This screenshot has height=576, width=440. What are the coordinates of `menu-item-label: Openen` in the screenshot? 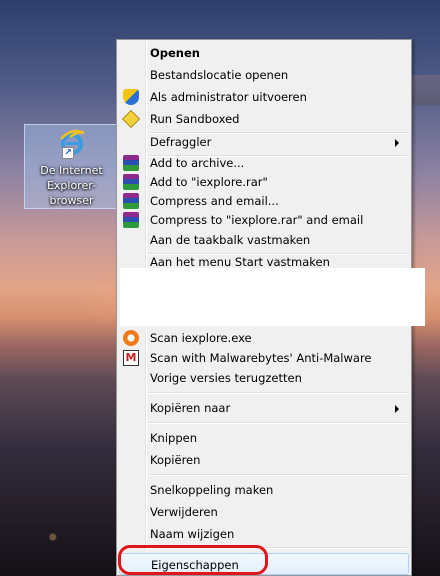 It's located at (175, 53).